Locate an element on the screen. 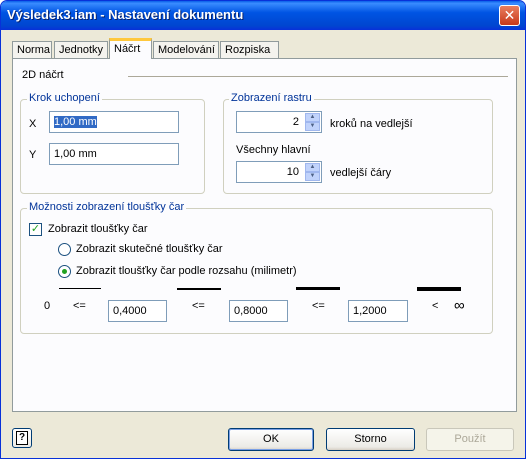  ok-button: OK is located at coordinates (271, 439).